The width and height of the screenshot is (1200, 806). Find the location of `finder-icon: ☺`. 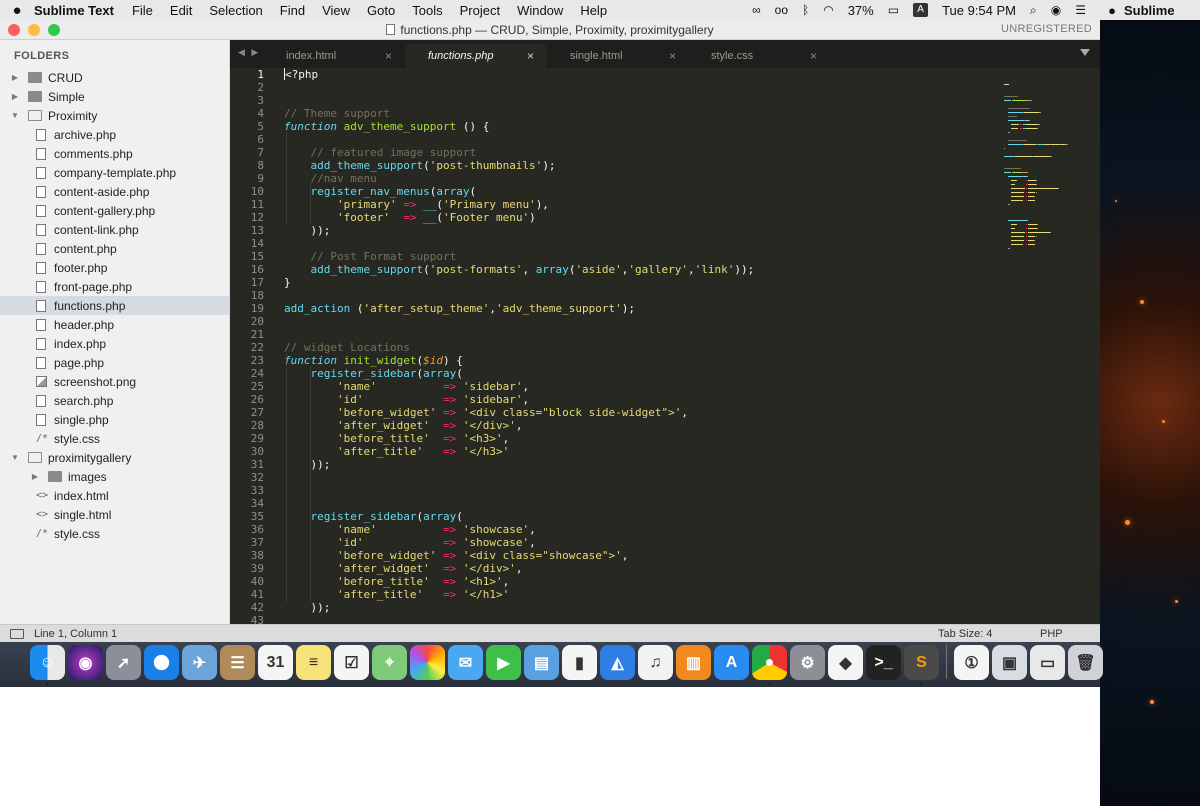

finder-icon: ☺ is located at coordinates (47, 665).